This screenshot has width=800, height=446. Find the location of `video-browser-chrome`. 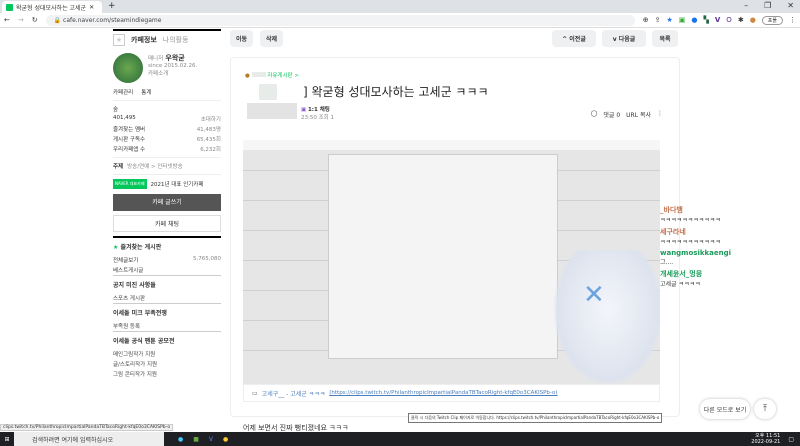

video-browser-chrome is located at coordinates (451, 145).